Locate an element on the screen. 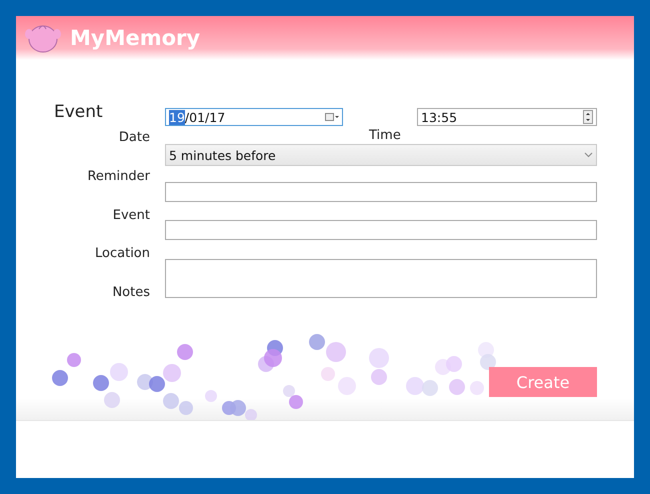  section-heading: Event is located at coordinates (78, 112).